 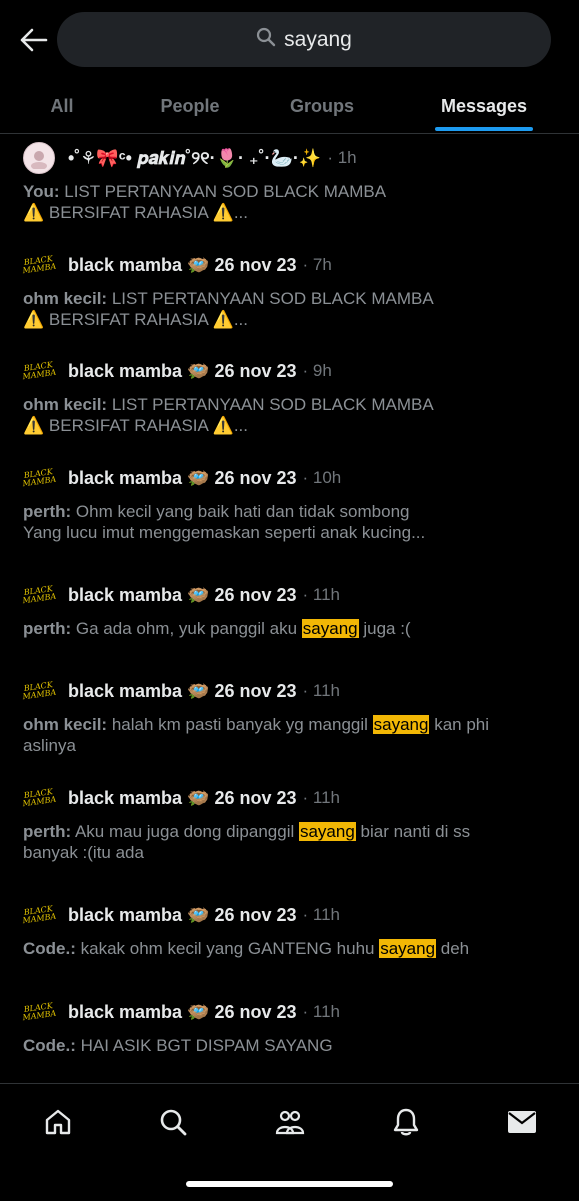 What do you see at coordinates (289, 1184) in the screenshot?
I see `home-indicator` at bounding box center [289, 1184].